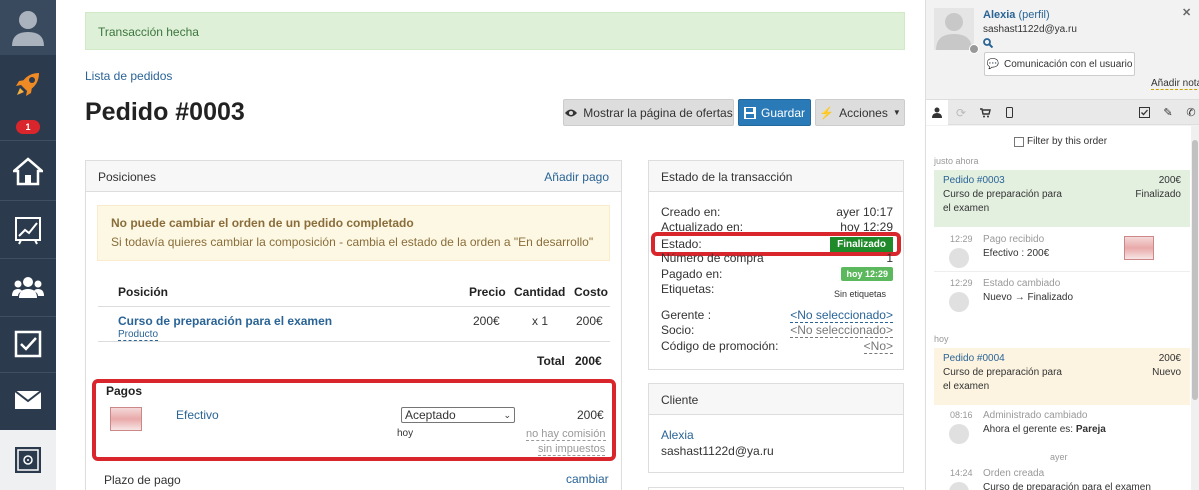 The image size is (1199, 490). I want to click on bolt-icon: ⚡, so click(827, 112).